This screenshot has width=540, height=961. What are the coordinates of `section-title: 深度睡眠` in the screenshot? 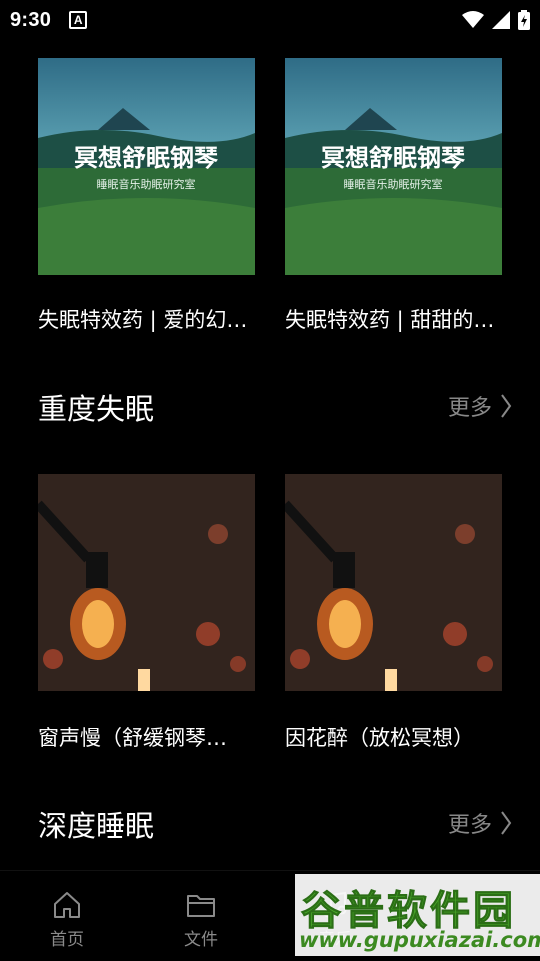 It's located at (96, 826).